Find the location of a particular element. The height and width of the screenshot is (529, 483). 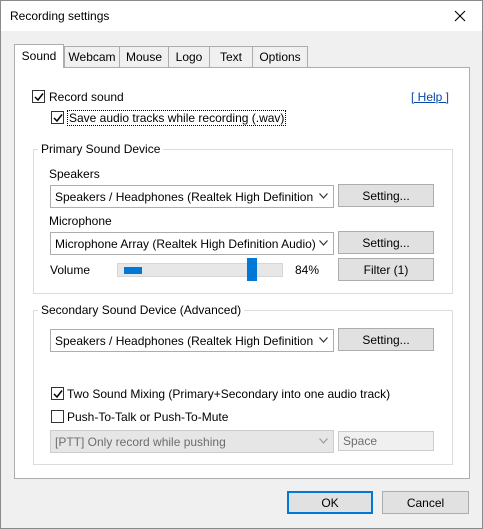

volume-slider-fill is located at coordinates (133, 270).